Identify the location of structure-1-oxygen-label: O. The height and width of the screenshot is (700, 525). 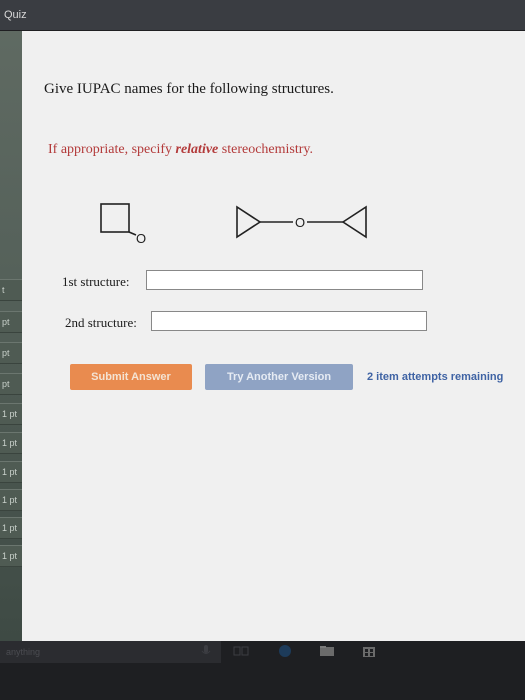
(141, 238).